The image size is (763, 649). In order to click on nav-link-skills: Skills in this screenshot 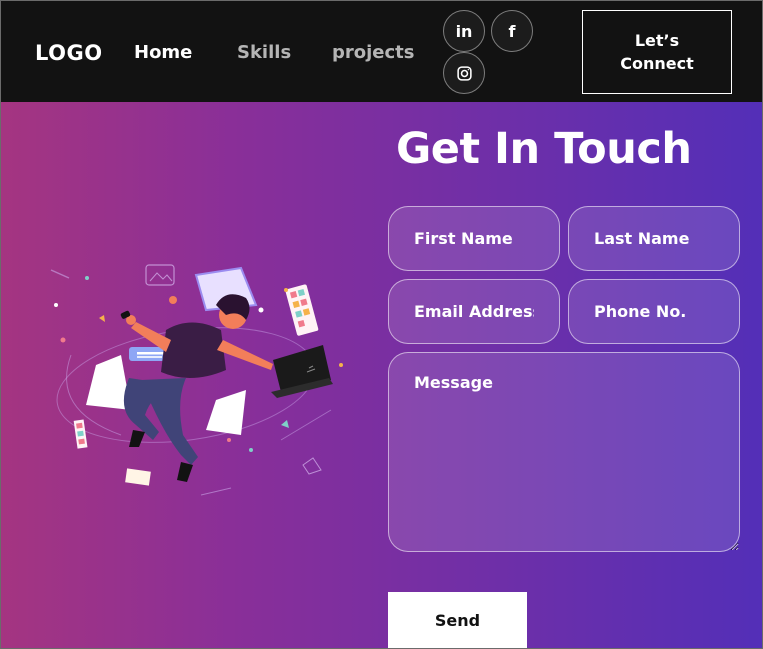, I will do `click(264, 52)`.